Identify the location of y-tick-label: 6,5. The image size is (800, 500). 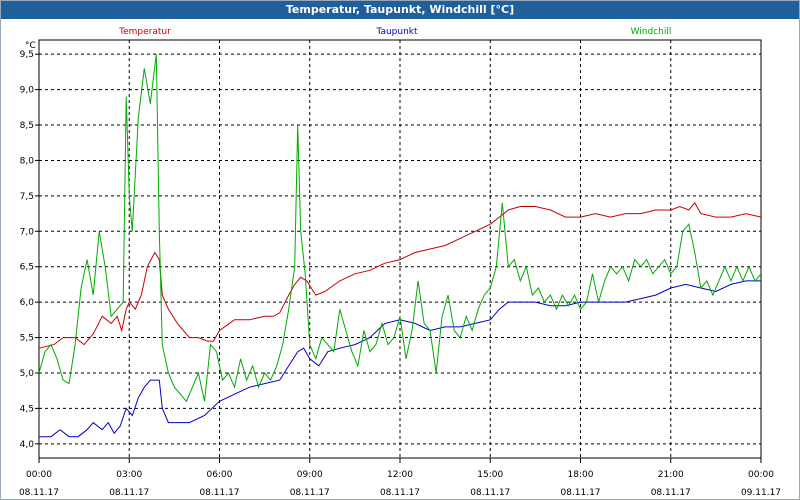
(27, 268).